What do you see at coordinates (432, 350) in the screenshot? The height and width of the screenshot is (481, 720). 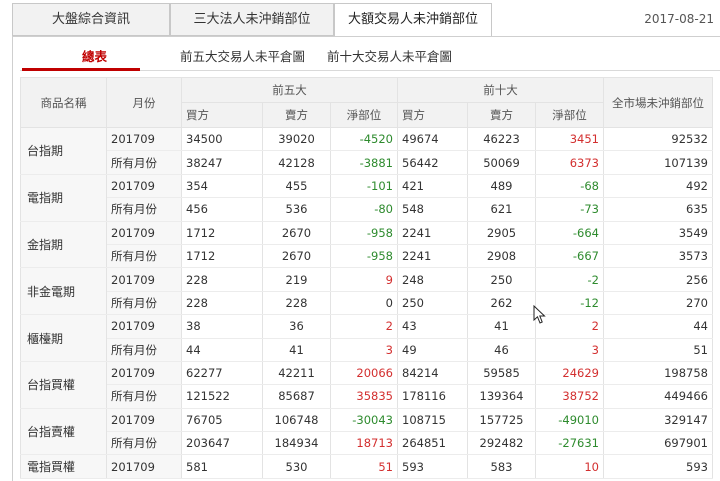 I see `top10-buy-cell: 49` at bounding box center [432, 350].